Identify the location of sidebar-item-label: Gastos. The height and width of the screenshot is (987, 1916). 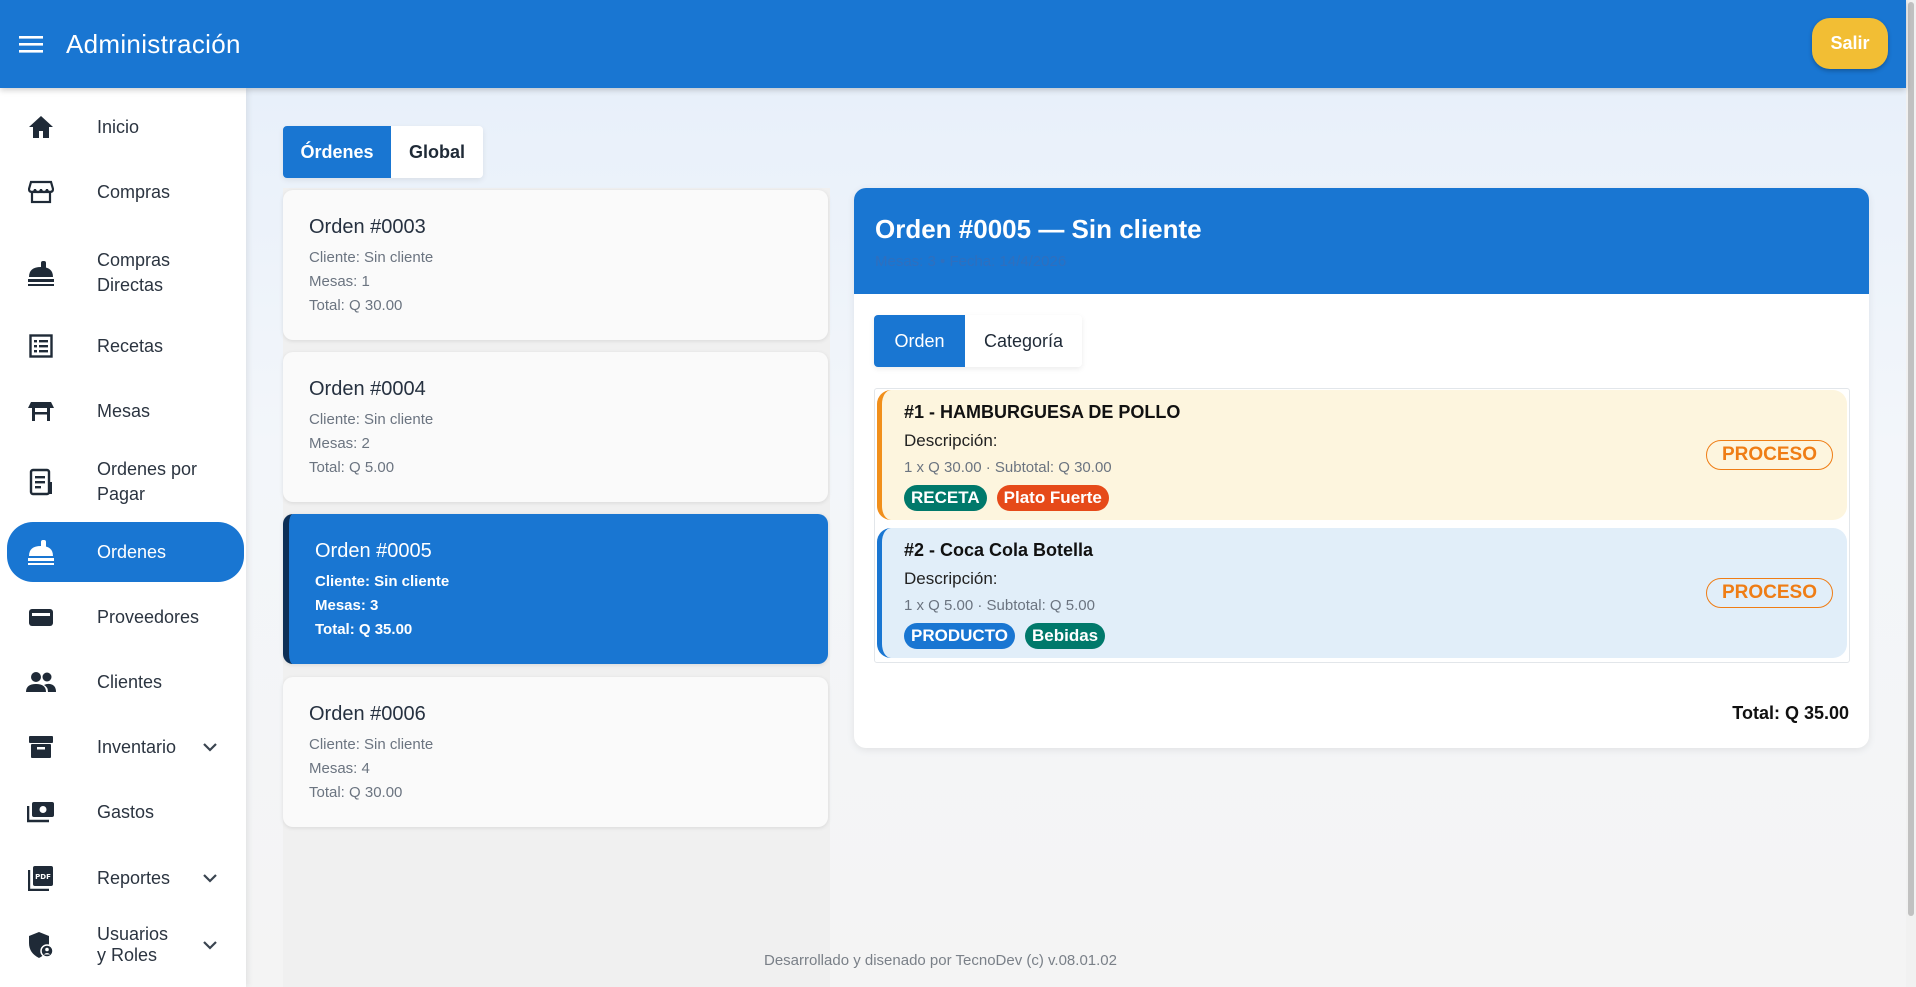
(126, 811).